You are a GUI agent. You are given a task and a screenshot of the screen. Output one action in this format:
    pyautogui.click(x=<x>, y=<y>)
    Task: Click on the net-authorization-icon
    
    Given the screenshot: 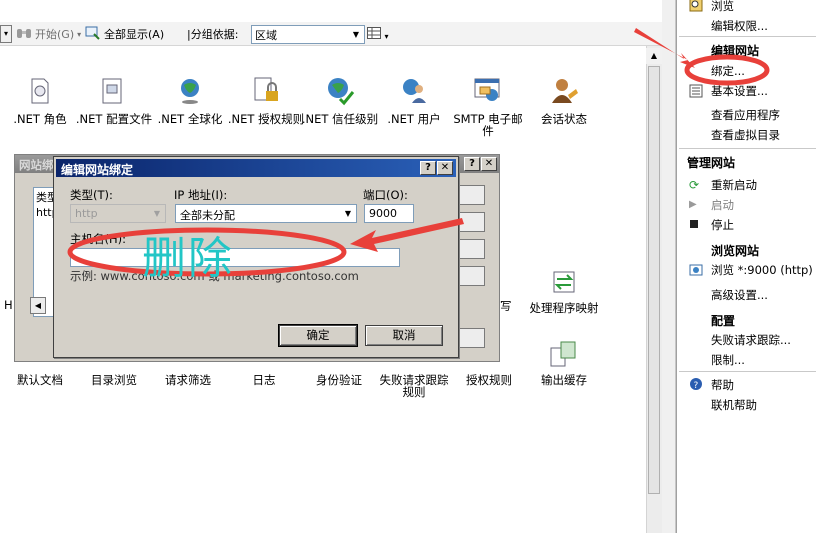 What is the action you would take?
    pyautogui.click(x=266, y=91)
    